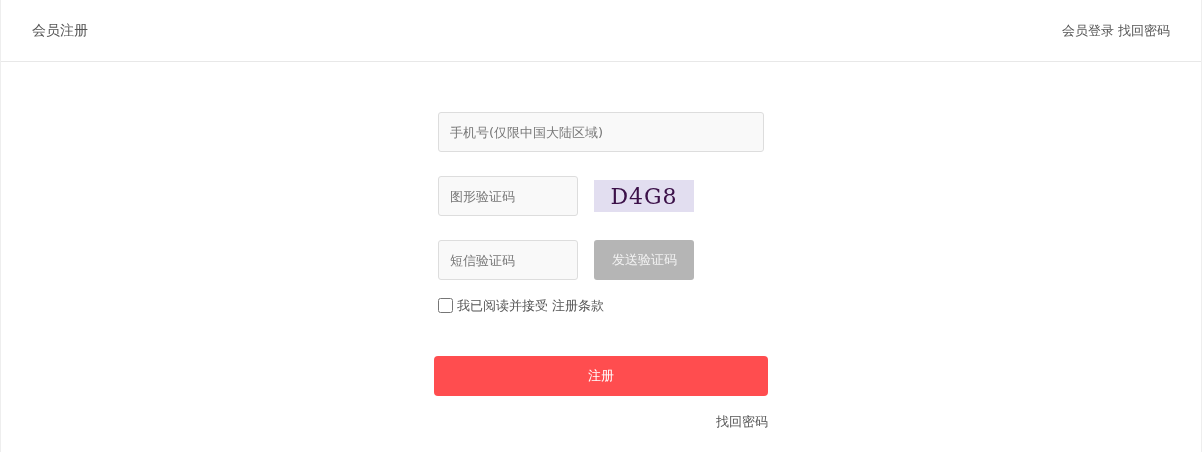  I want to click on page-title: 会员注册, so click(60, 30).